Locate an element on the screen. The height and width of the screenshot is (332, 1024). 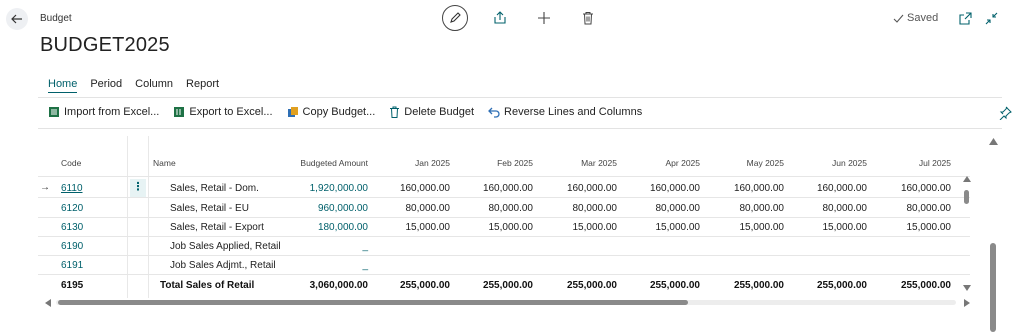
mar-cell: 15,000.00 is located at coordinates (575, 227).